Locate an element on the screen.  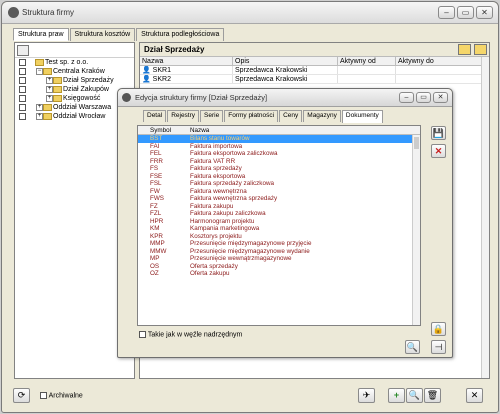
doc-name: Faktura eksportowa zaliczkowa is located at coordinates (234, 153).